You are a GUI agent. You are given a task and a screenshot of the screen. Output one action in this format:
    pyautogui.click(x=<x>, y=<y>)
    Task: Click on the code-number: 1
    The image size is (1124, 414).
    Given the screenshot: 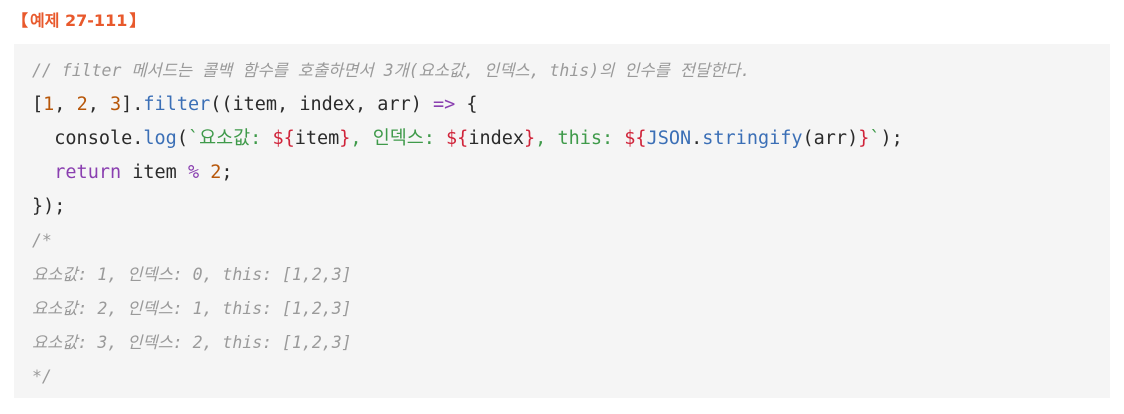 What is the action you would take?
    pyautogui.click(x=49, y=104)
    